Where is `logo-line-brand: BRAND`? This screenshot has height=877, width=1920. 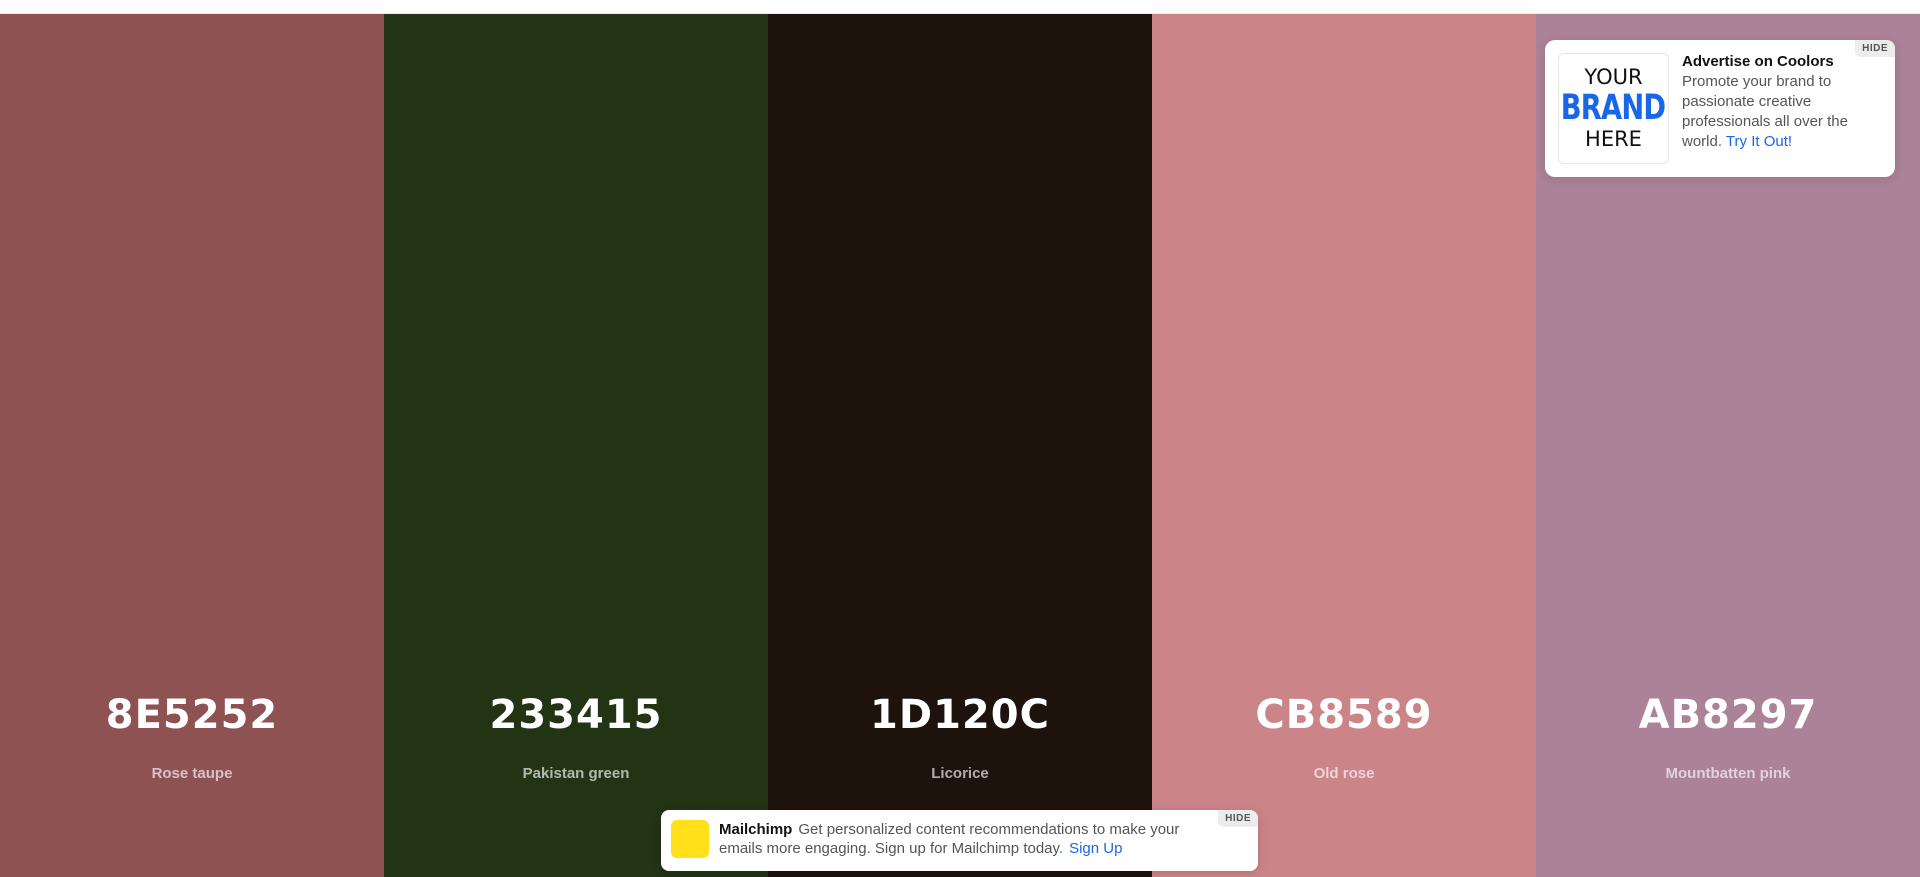
logo-line-brand: BRAND is located at coordinates (1613, 108).